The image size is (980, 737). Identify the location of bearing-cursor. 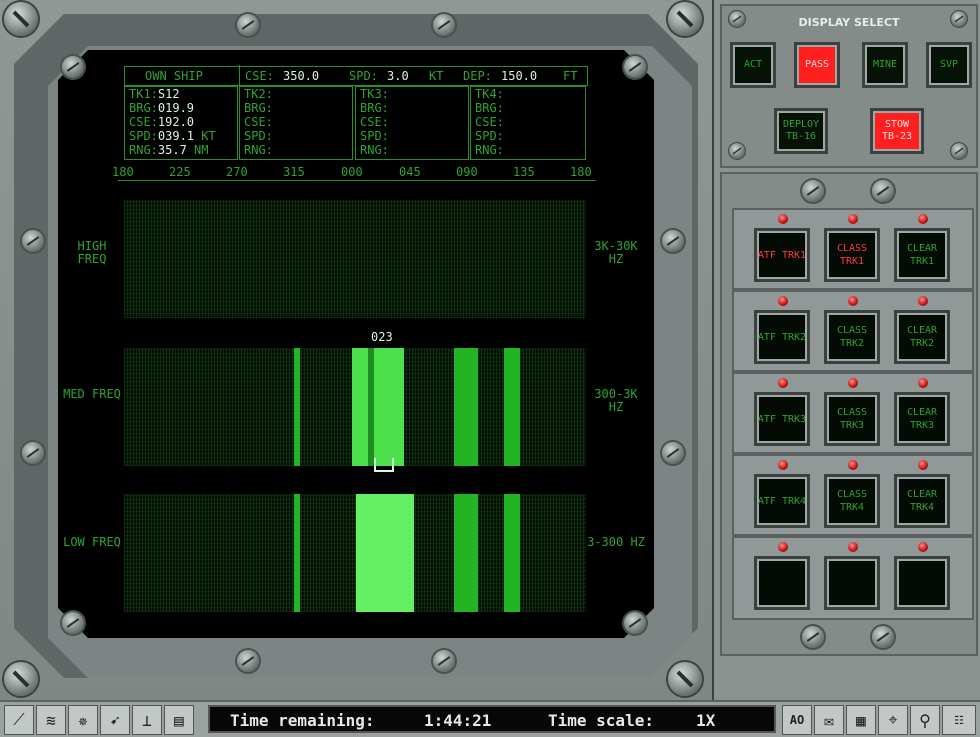
(384, 465).